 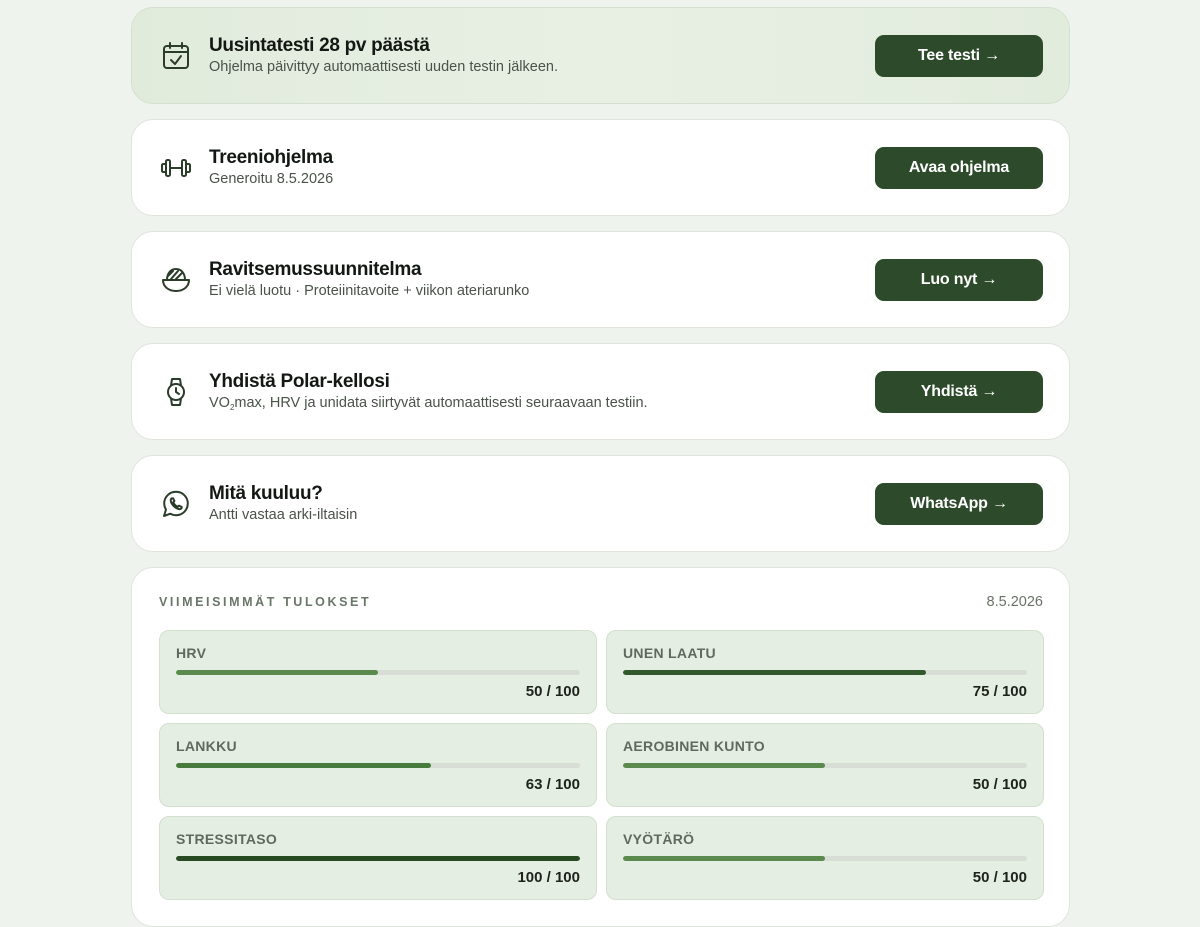 I want to click on metric-name: LANKKU, so click(x=206, y=746).